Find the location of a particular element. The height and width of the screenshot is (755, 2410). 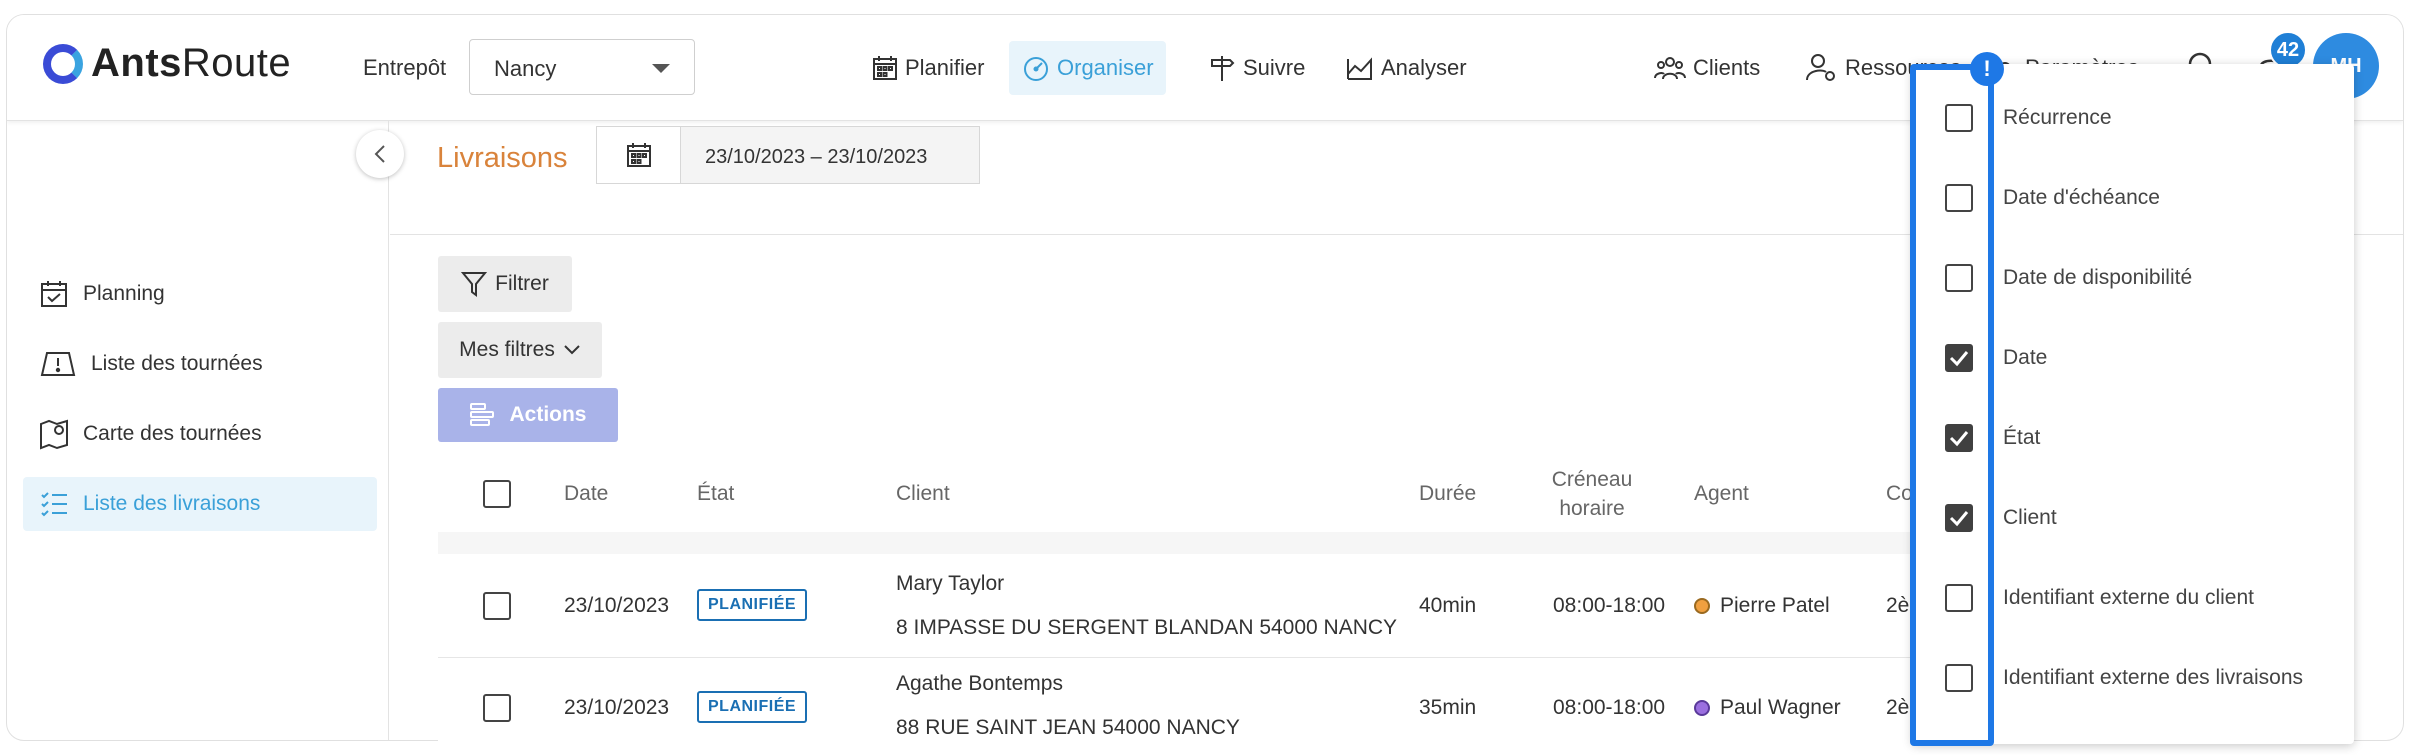

sidebar-item-liste-tournees: Liste des tournées is located at coordinates (200, 364).